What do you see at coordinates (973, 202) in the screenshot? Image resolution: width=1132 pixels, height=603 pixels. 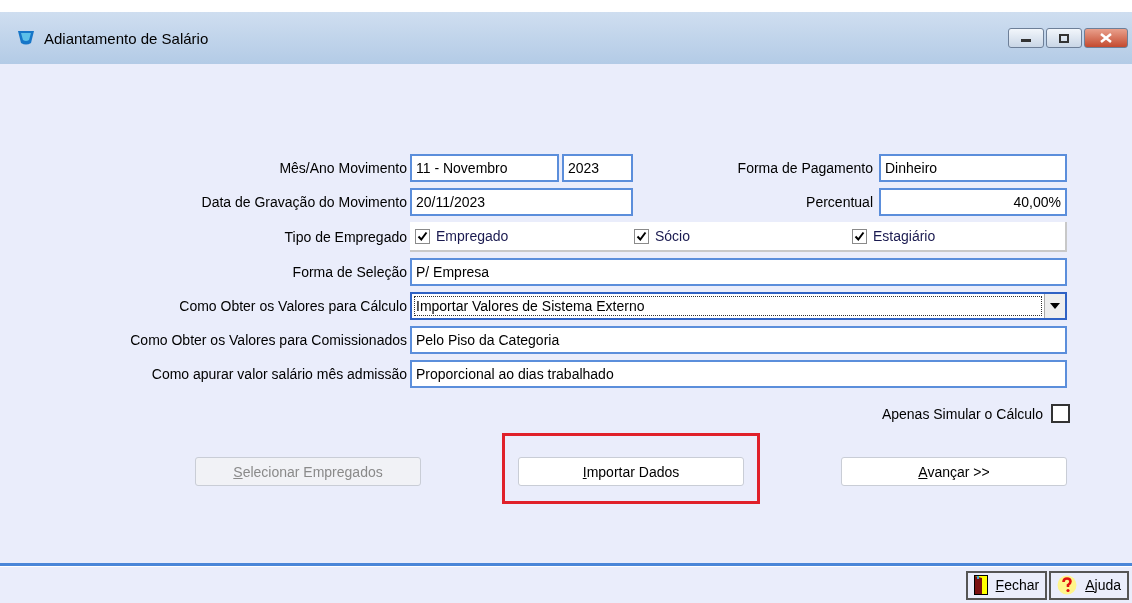 I see `input-field: 40,00%` at bounding box center [973, 202].